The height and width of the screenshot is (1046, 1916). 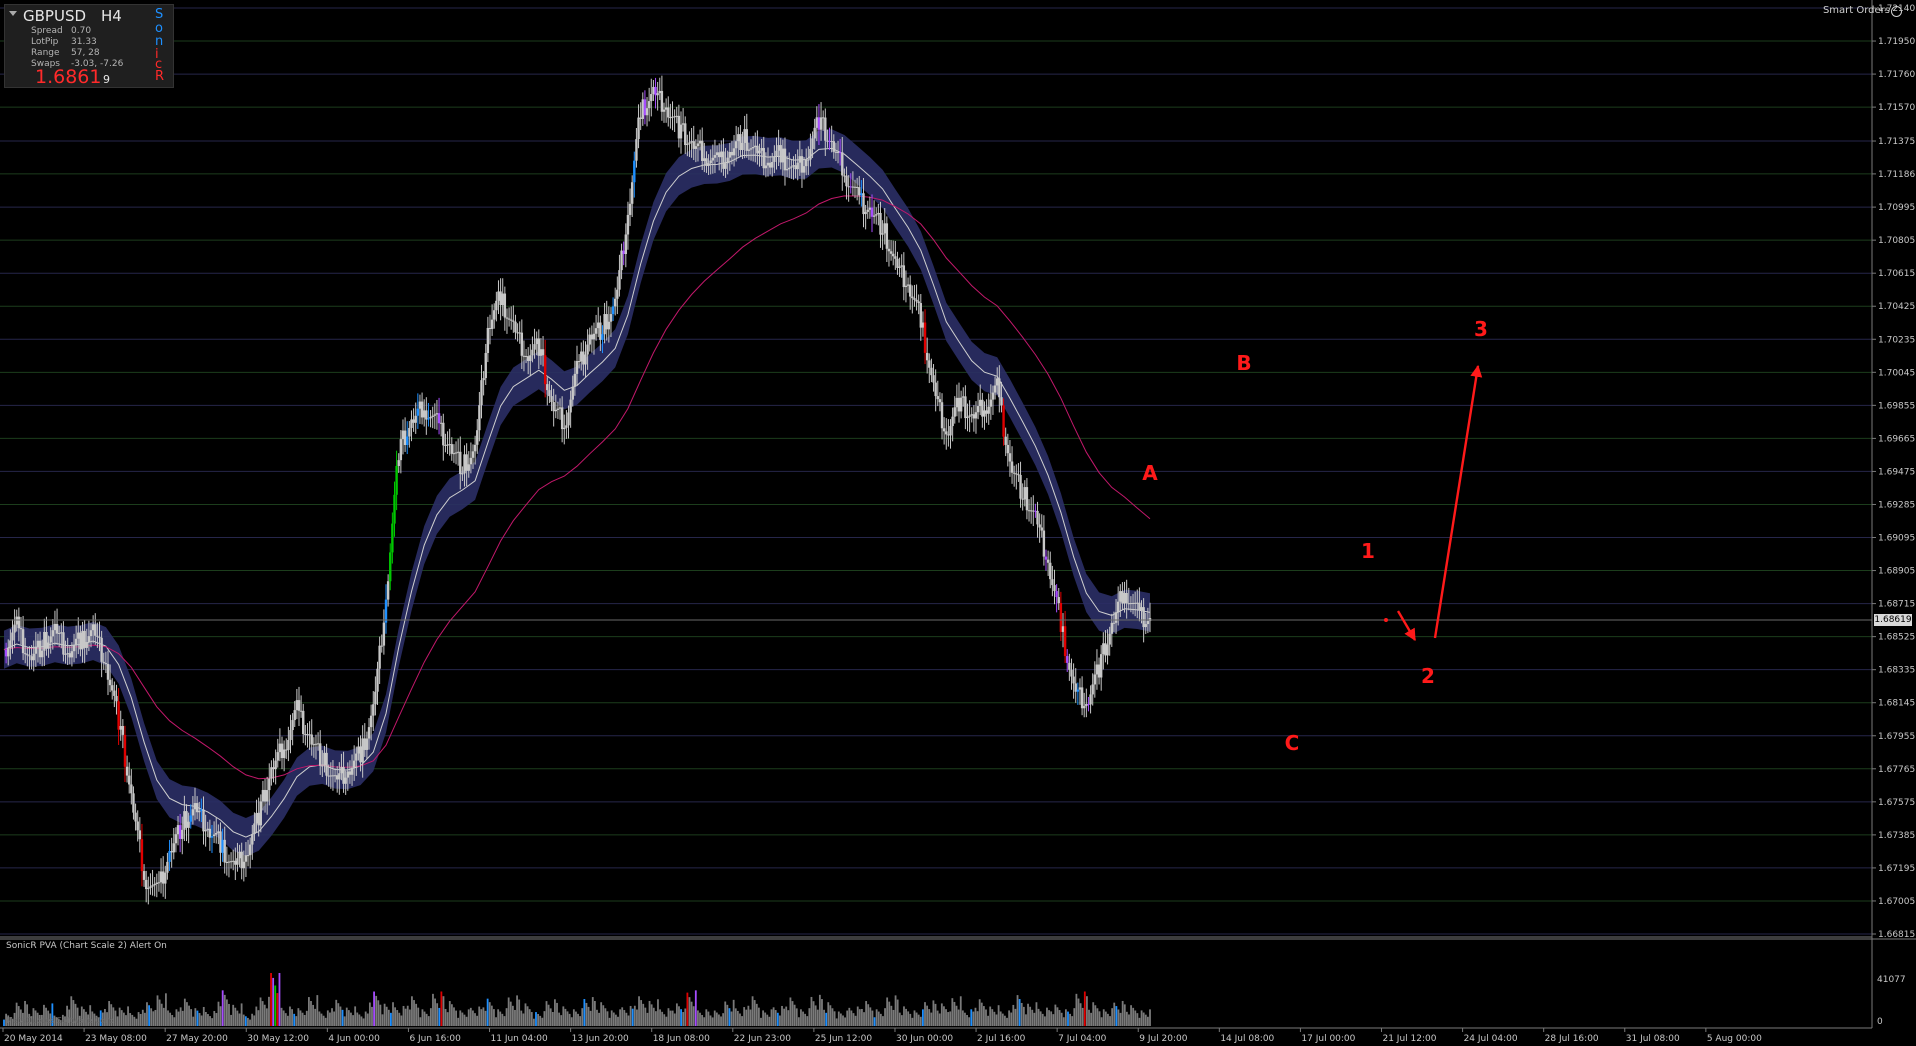 What do you see at coordinates (111, 16) in the screenshot?
I see `timeframe-label: H4` at bounding box center [111, 16].